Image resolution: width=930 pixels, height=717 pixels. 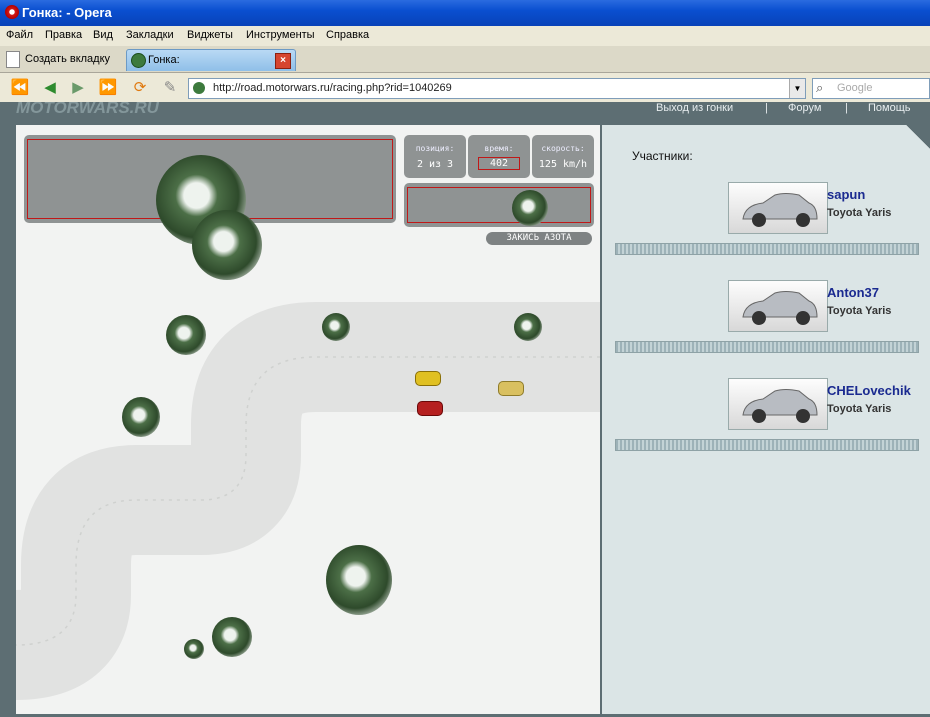 I want to click on forum-link: Форум, so click(x=804, y=108).